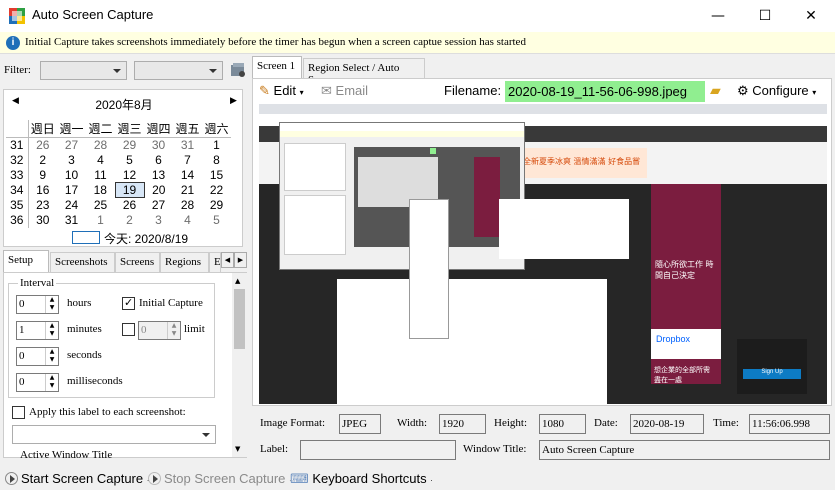  What do you see at coordinates (684, 450) in the screenshot?
I see `window-title-field: Auto Screen Capture` at bounding box center [684, 450].